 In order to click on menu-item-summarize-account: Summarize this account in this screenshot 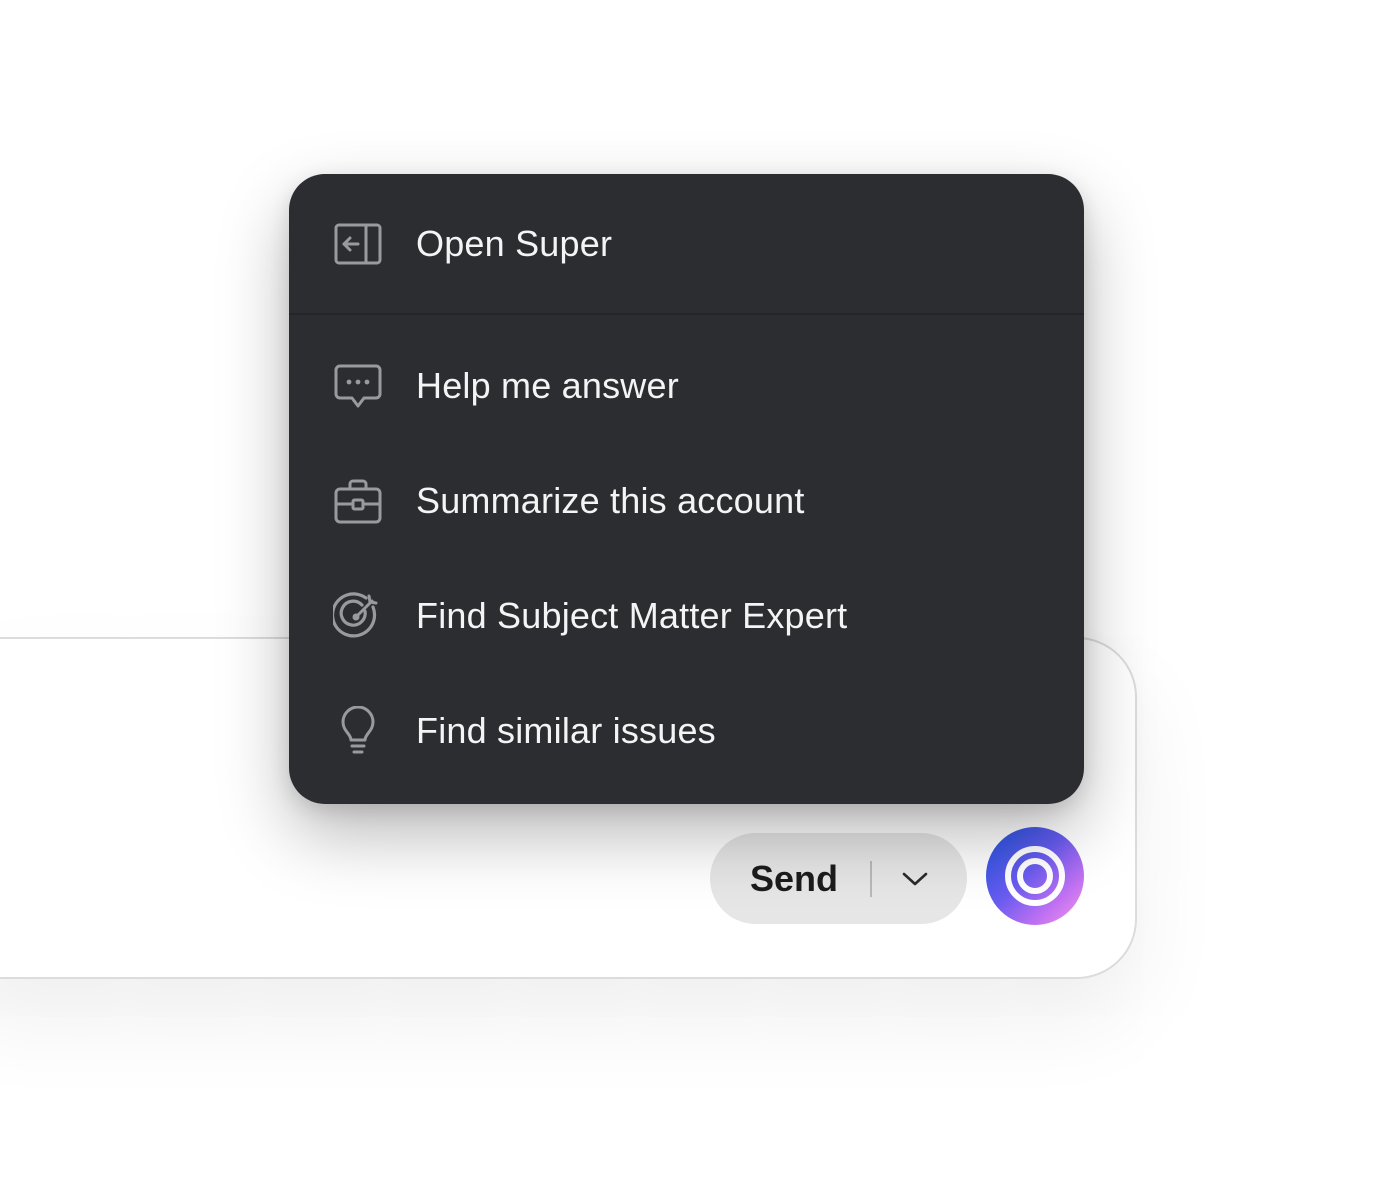, I will do `click(686, 501)`.